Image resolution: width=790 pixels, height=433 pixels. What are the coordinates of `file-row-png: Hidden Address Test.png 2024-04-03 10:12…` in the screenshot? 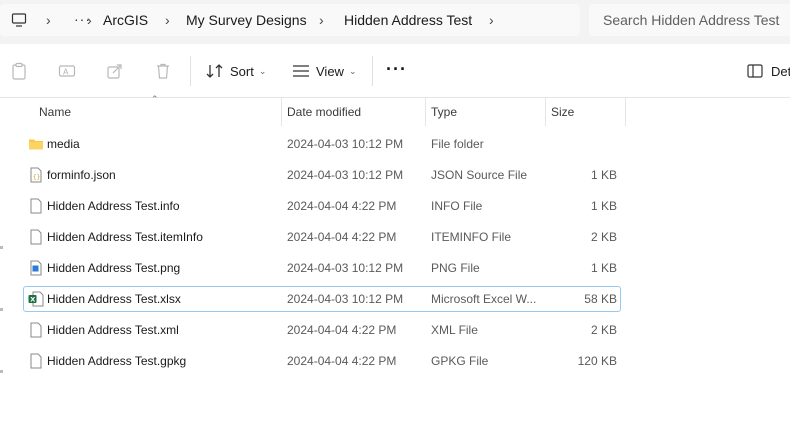 It's located at (322, 268).